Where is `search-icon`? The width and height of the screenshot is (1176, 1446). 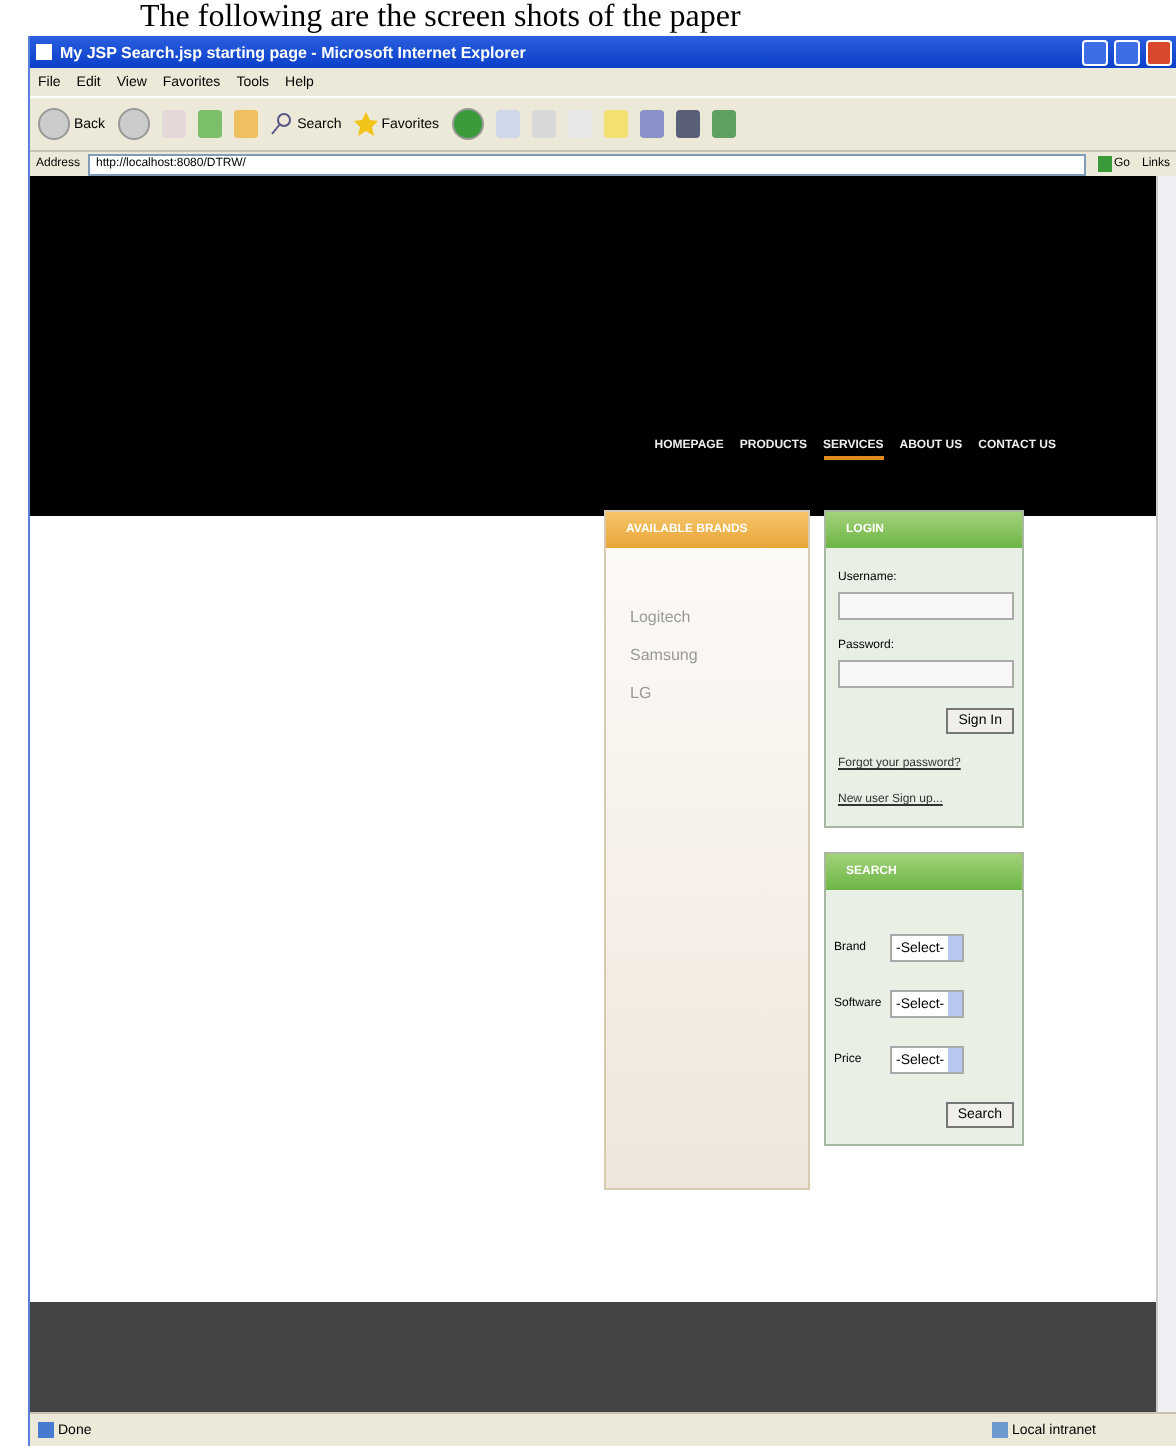 search-icon is located at coordinates (281, 124).